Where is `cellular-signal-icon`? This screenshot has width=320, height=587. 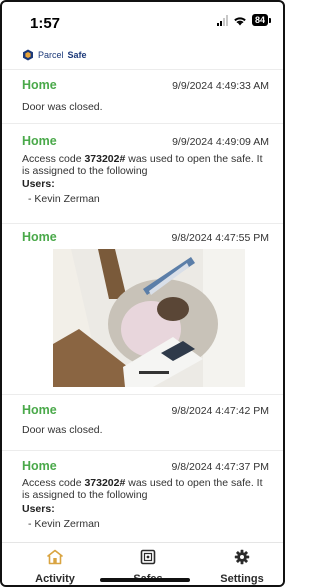
cellular-signal-icon is located at coordinates (222, 20).